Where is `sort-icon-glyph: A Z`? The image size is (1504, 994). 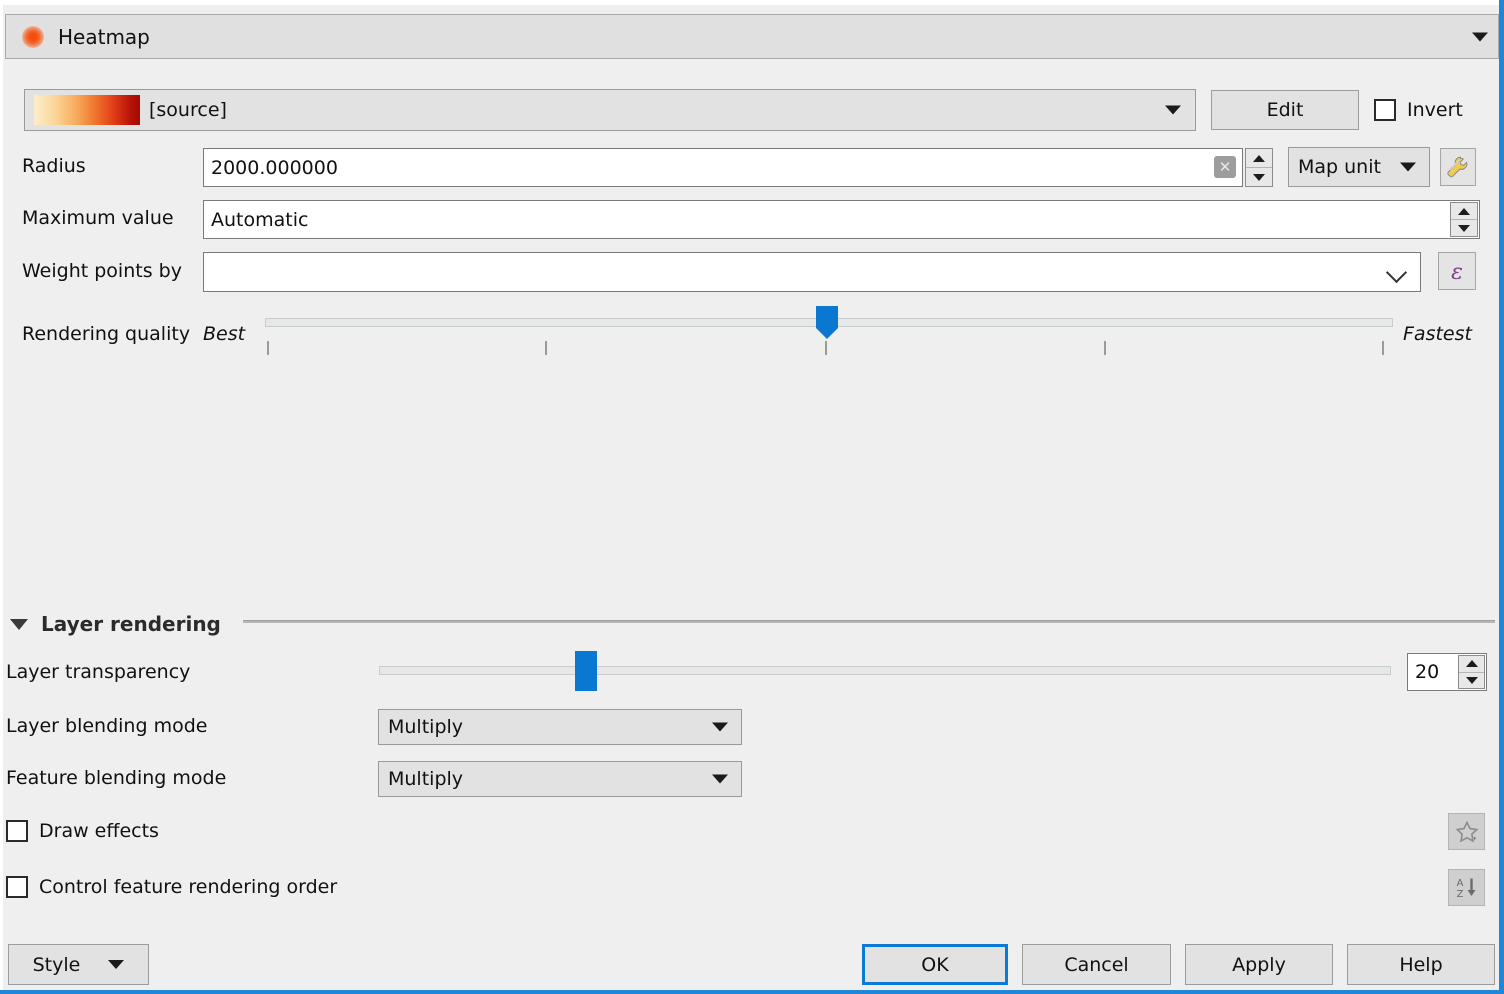 sort-icon-glyph: A Z is located at coordinates (1465, 889).